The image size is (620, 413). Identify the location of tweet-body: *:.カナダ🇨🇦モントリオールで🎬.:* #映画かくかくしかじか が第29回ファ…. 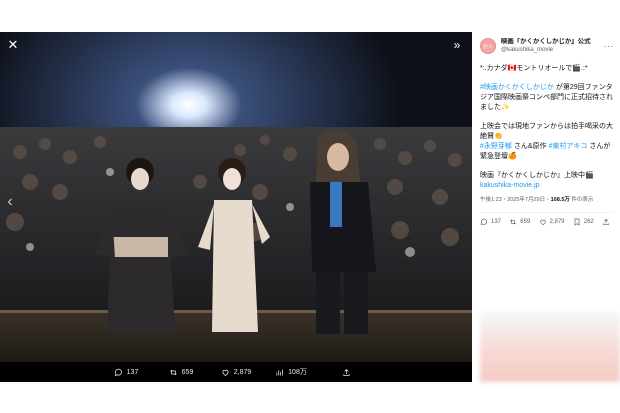
(547, 127).